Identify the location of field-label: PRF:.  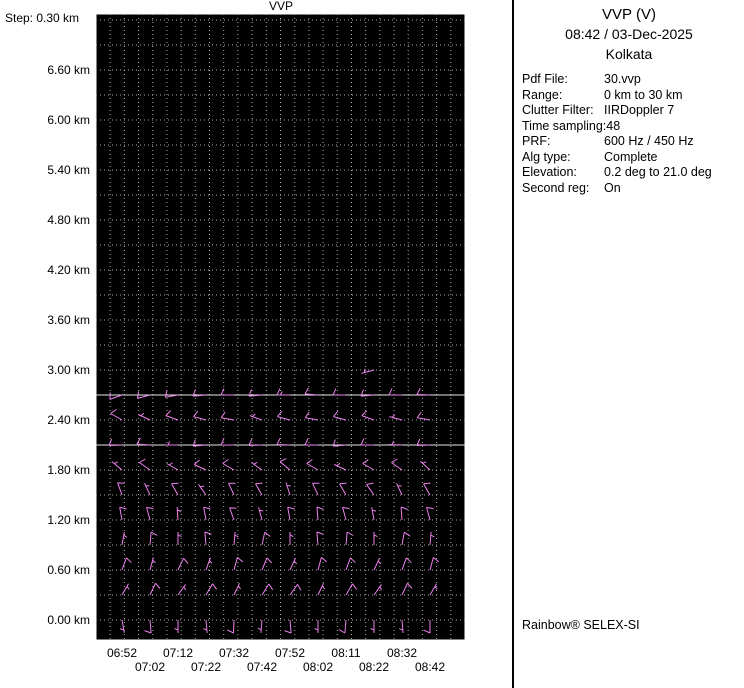
(536, 141).